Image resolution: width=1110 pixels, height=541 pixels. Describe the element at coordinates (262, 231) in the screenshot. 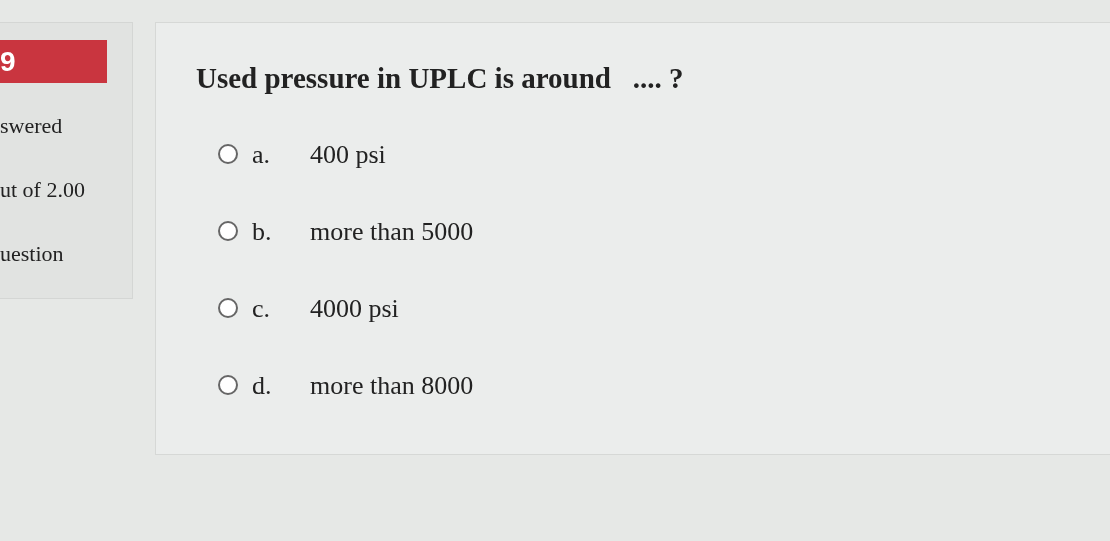

I see `option-letter: b.` at that location.